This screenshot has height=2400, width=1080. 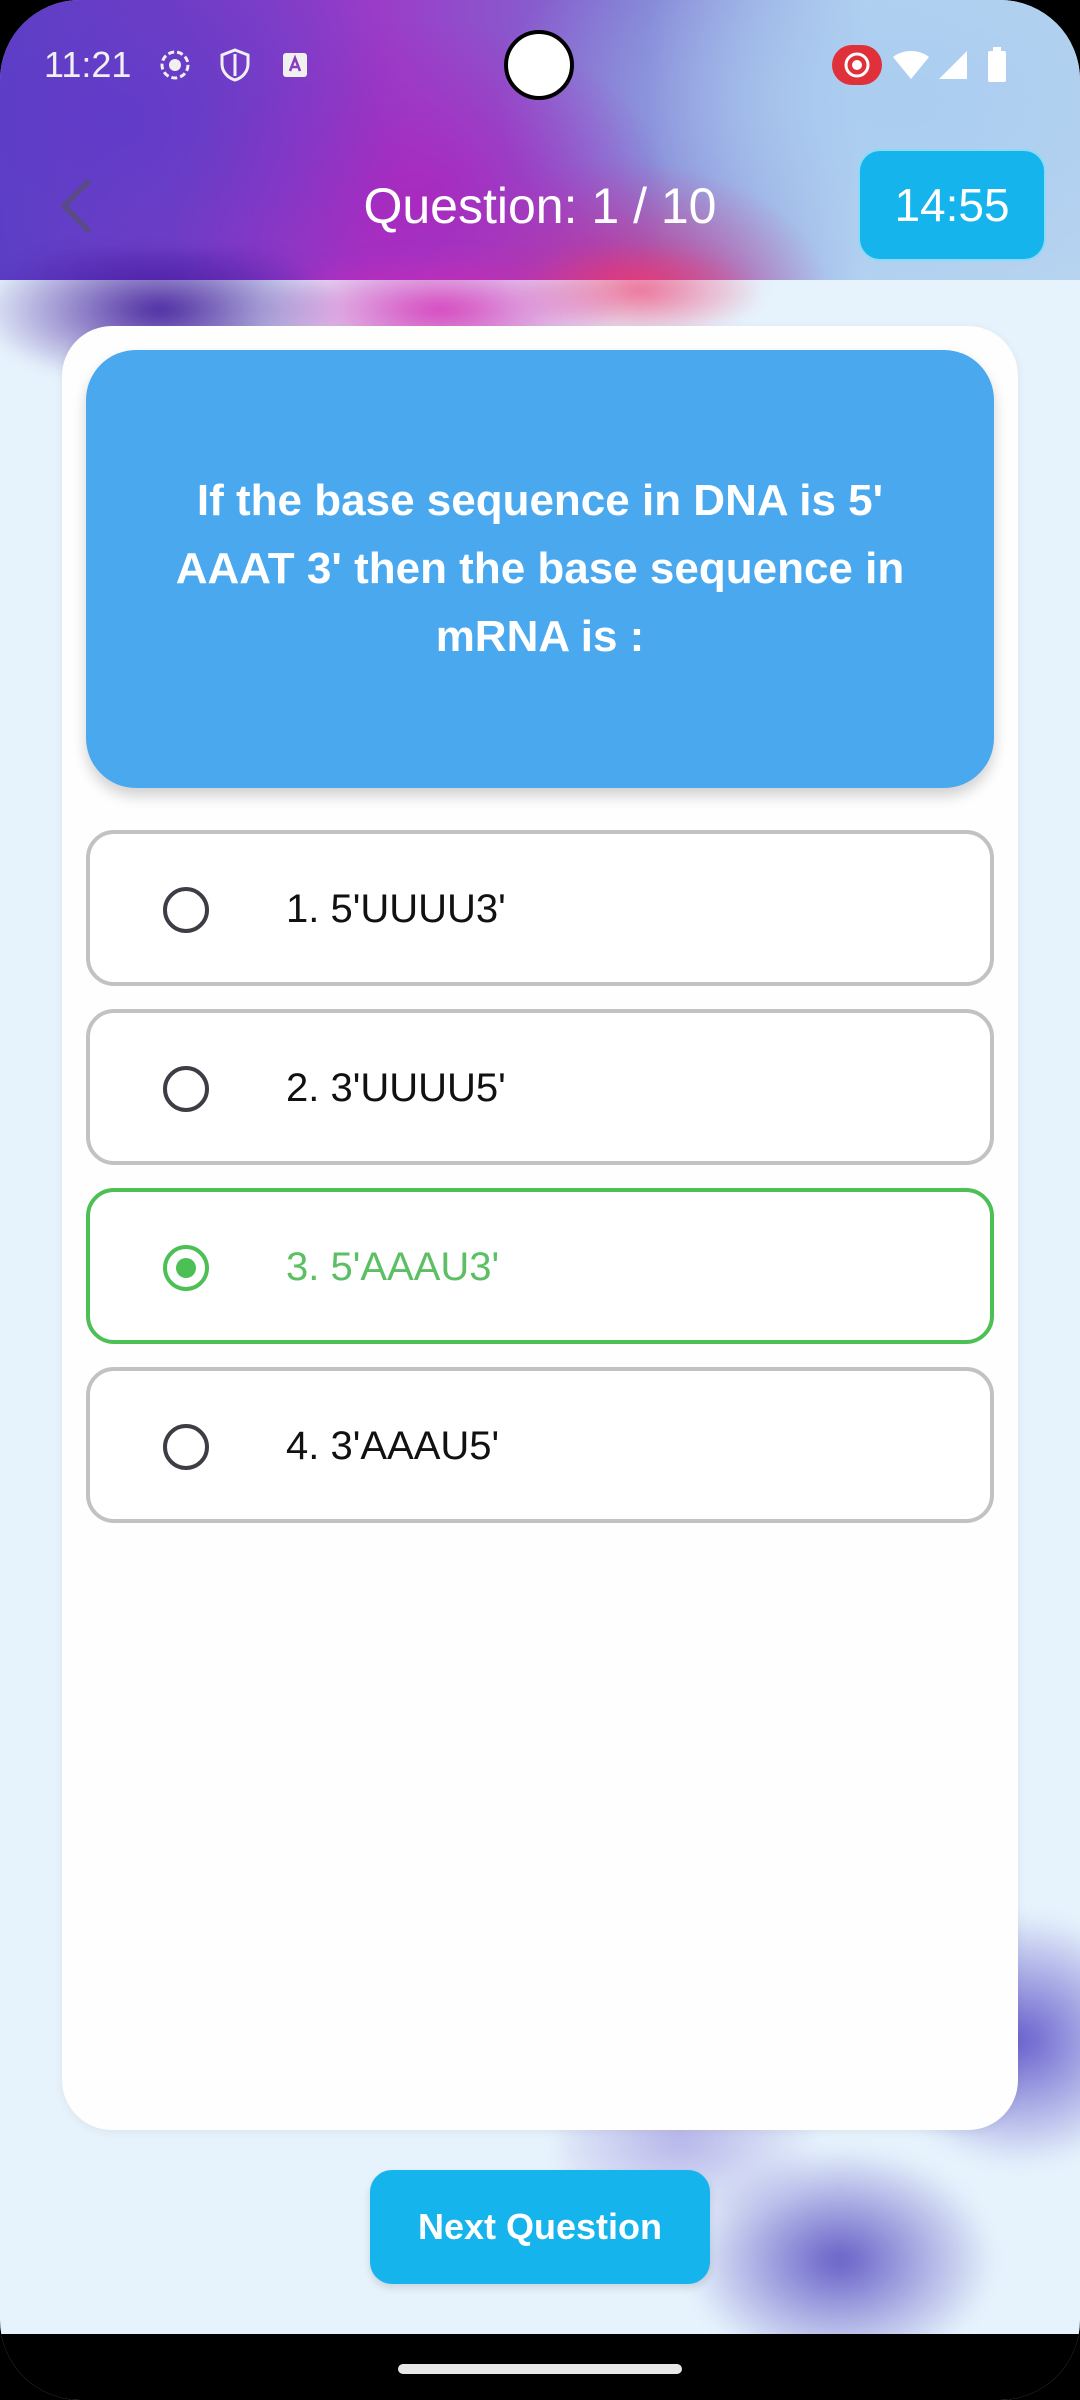 What do you see at coordinates (78, 206) in the screenshot?
I see `chevron-left-icon` at bounding box center [78, 206].